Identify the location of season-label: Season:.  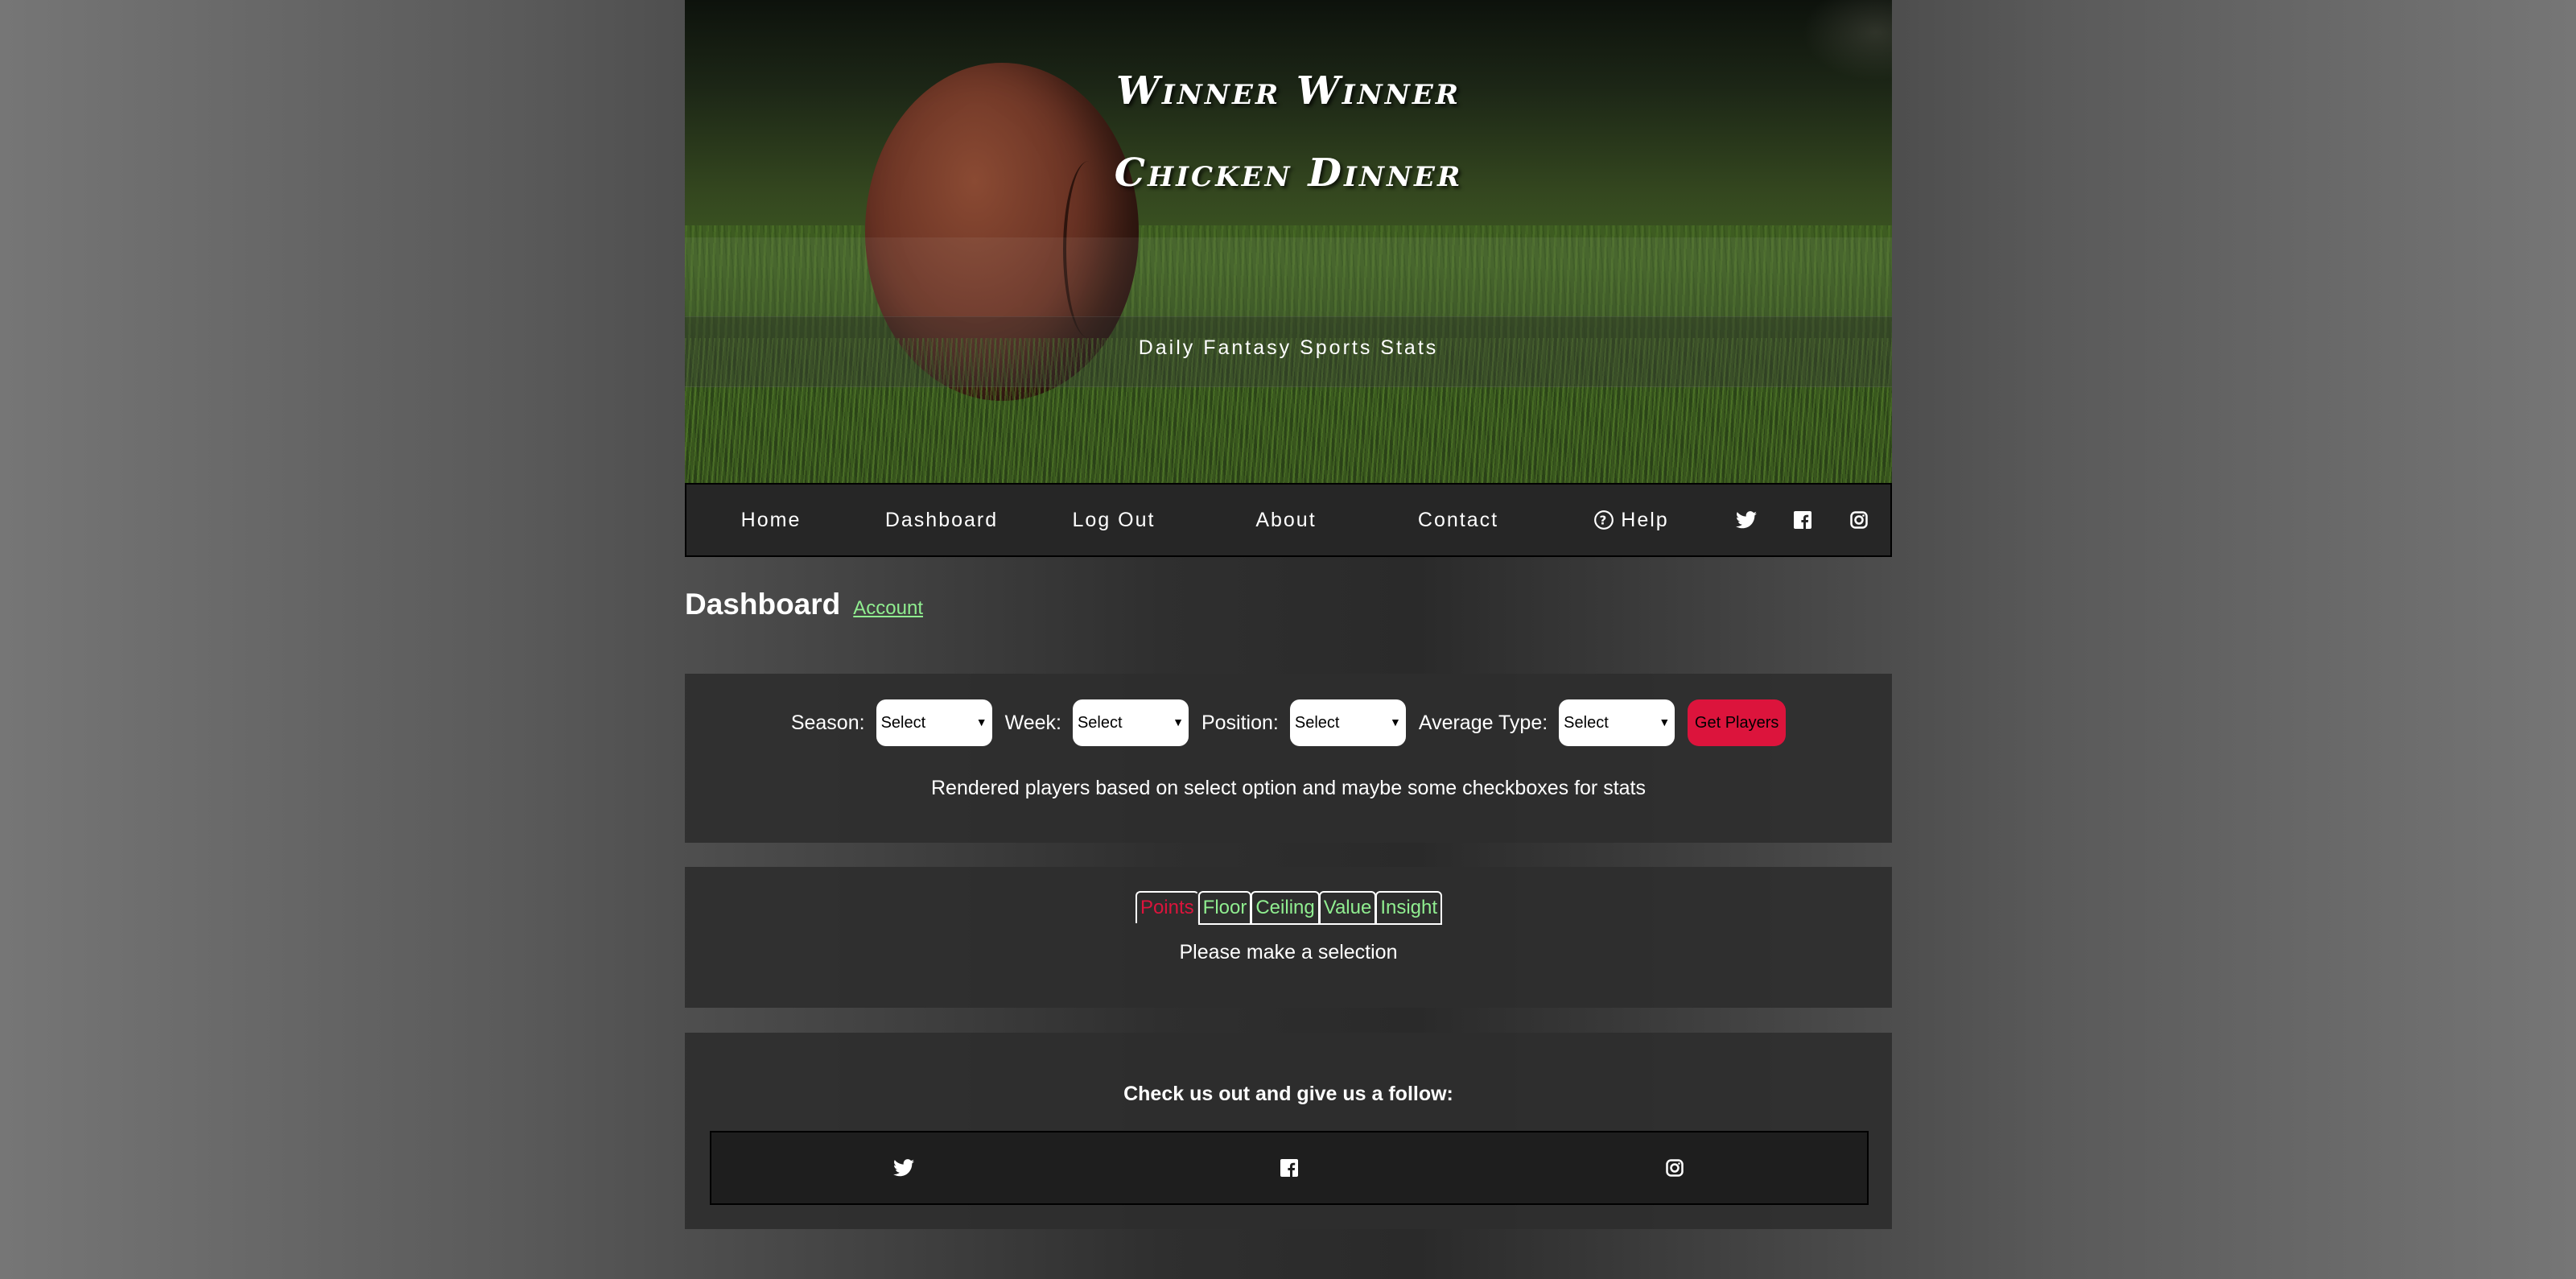
(827, 722).